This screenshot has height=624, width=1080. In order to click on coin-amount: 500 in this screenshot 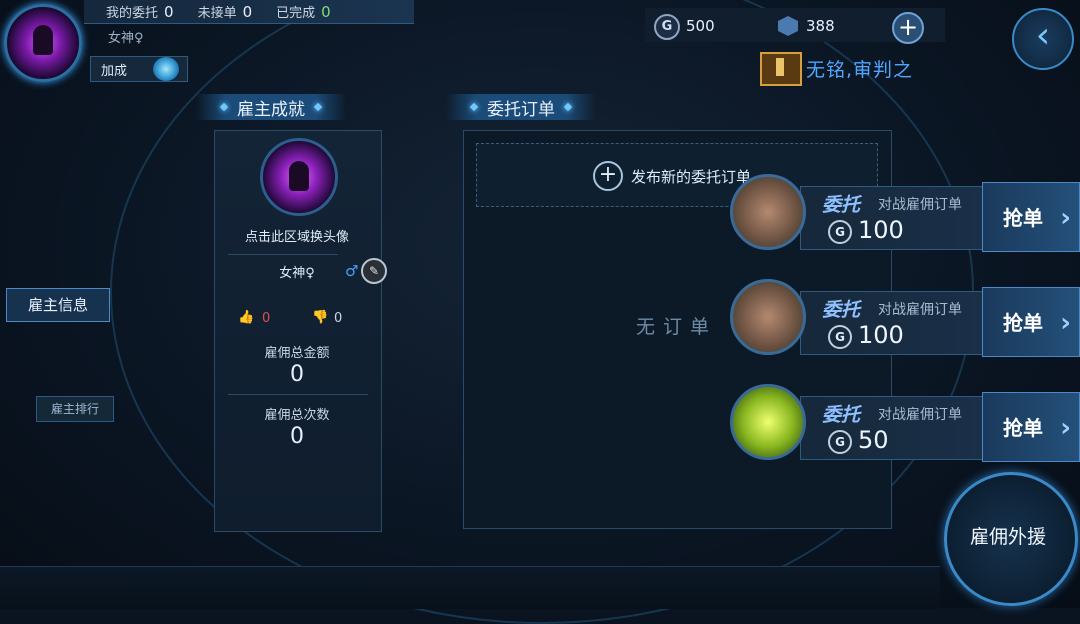, I will do `click(700, 26)`.